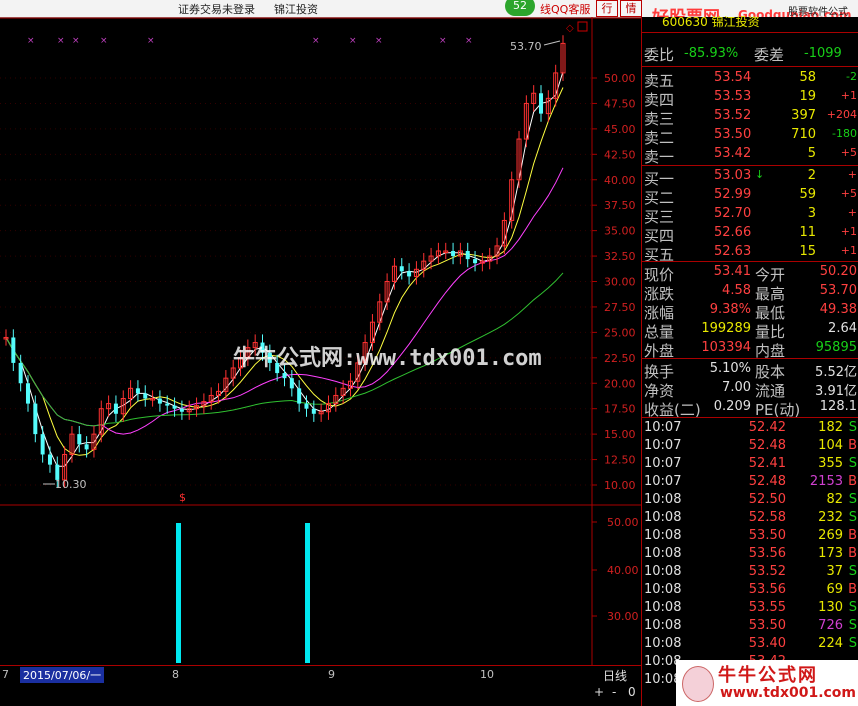  Describe the element at coordinates (830, 427) in the screenshot. I see `tick-row-cell: 182` at that location.